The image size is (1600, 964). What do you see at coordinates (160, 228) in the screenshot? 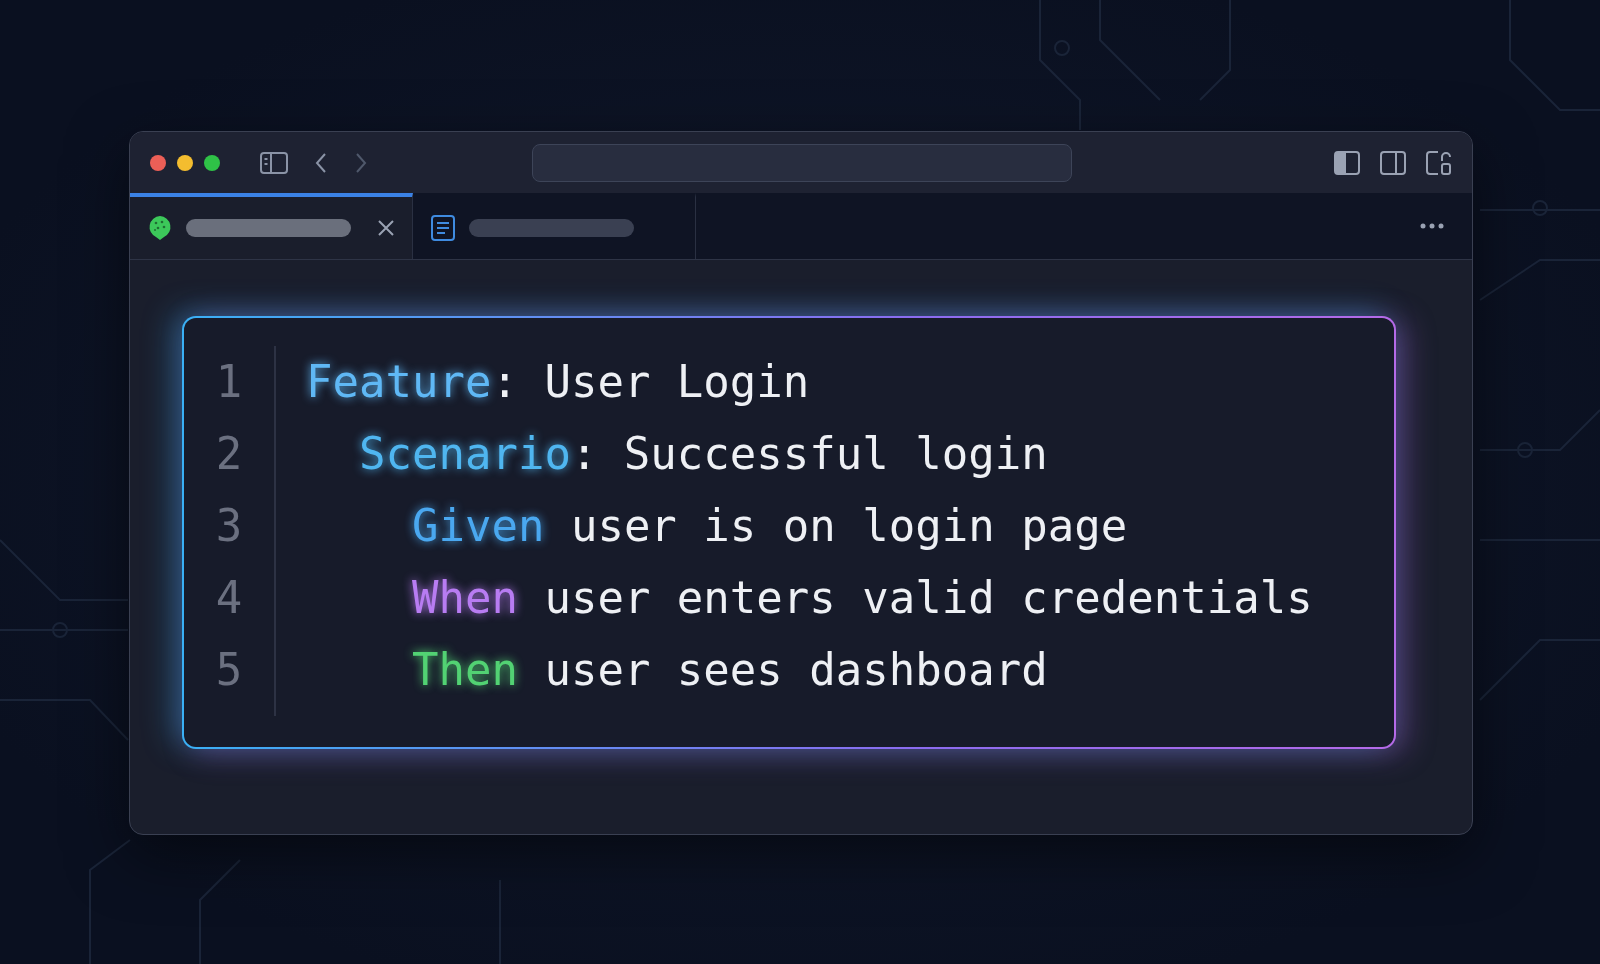
I see `cucumber-icon` at bounding box center [160, 228].